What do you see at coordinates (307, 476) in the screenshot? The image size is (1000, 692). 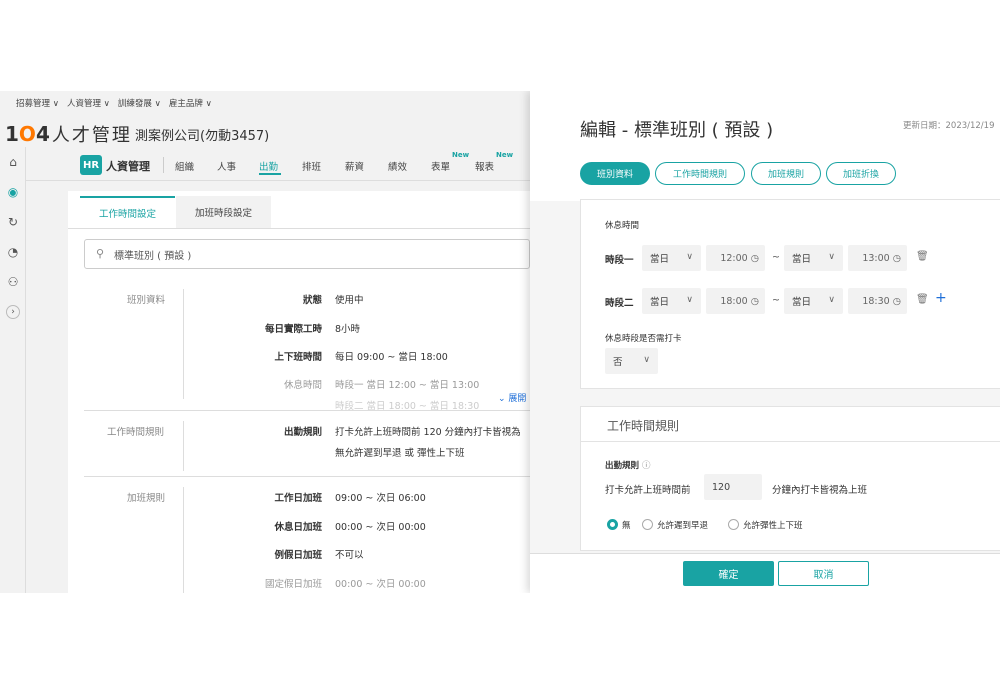 I see `section-separator` at bounding box center [307, 476].